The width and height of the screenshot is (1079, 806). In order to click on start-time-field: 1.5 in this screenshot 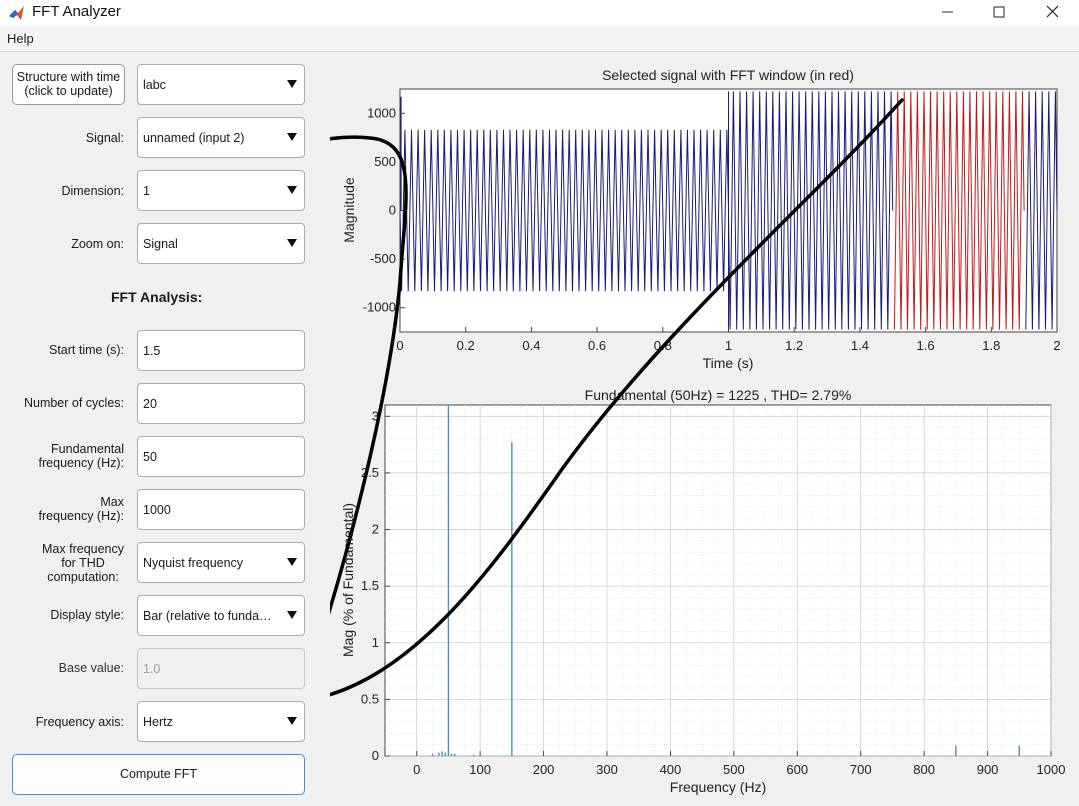, I will do `click(221, 350)`.